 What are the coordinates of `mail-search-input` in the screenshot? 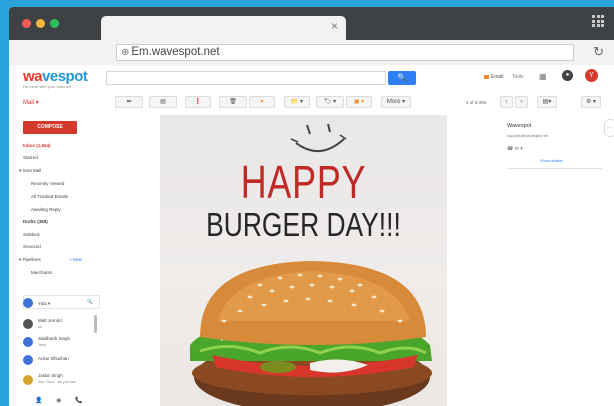 It's located at (246, 78).